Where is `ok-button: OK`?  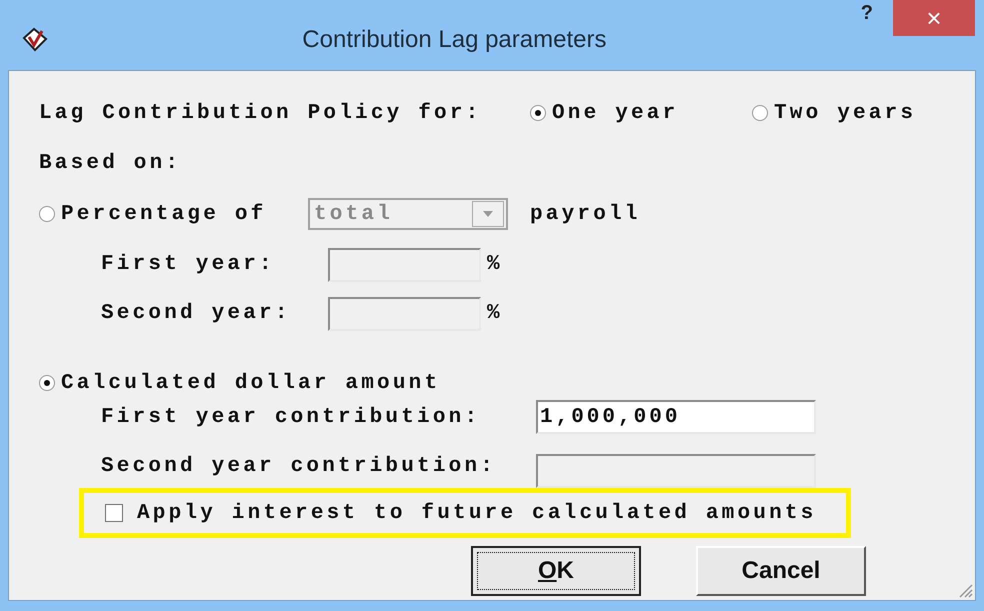 ok-button: OK is located at coordinates (556, 571).